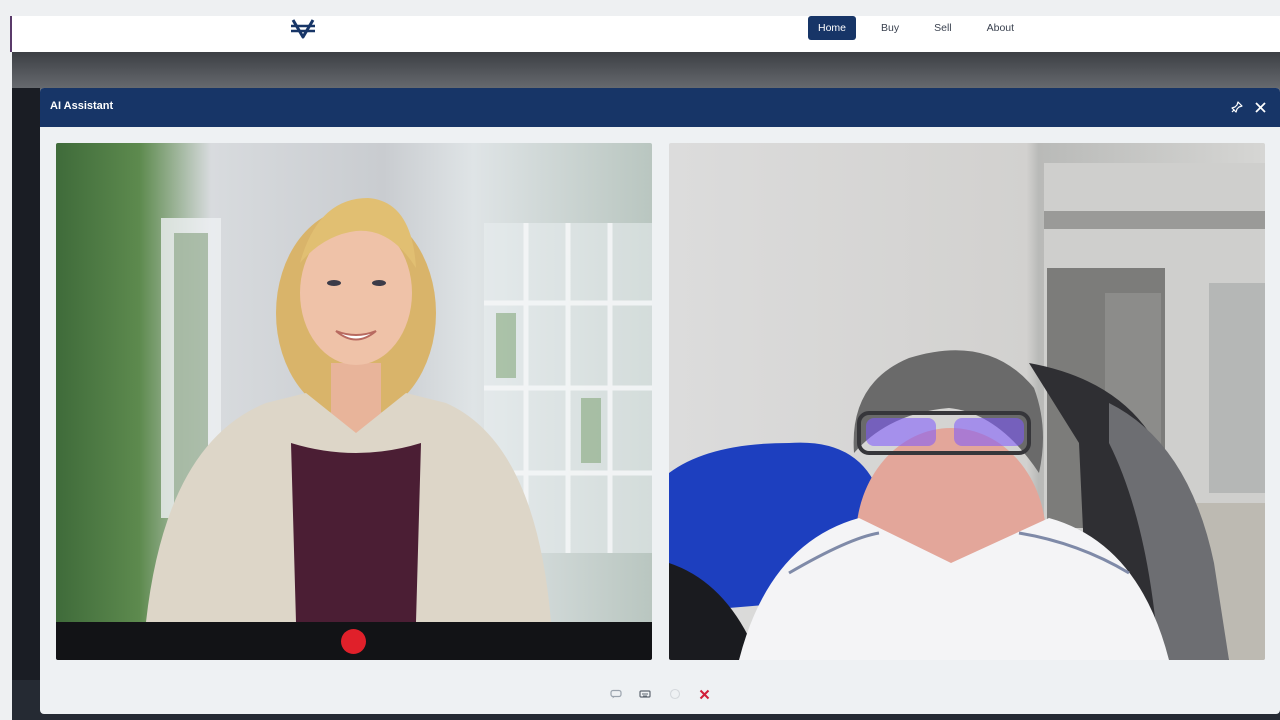 This screenshot has height=720, width=1280. What do you see at coordinates (303, 28) in the screenshot?
I see `currency-logo-icon` at bounding box center [303, 28].